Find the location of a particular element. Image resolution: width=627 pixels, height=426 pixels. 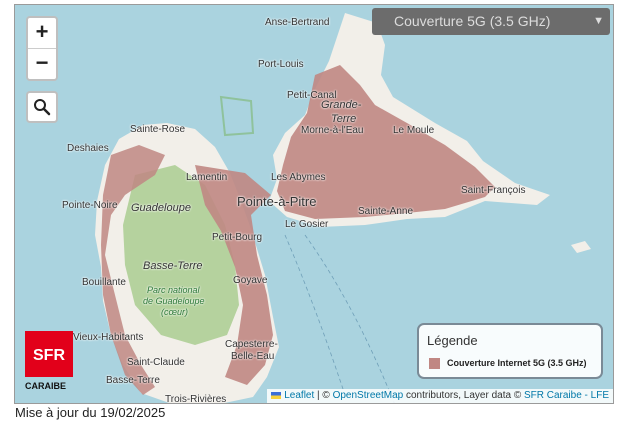

update-date-text: Mise à jour du 19/02/2025 is located at coordinates (90, 412).